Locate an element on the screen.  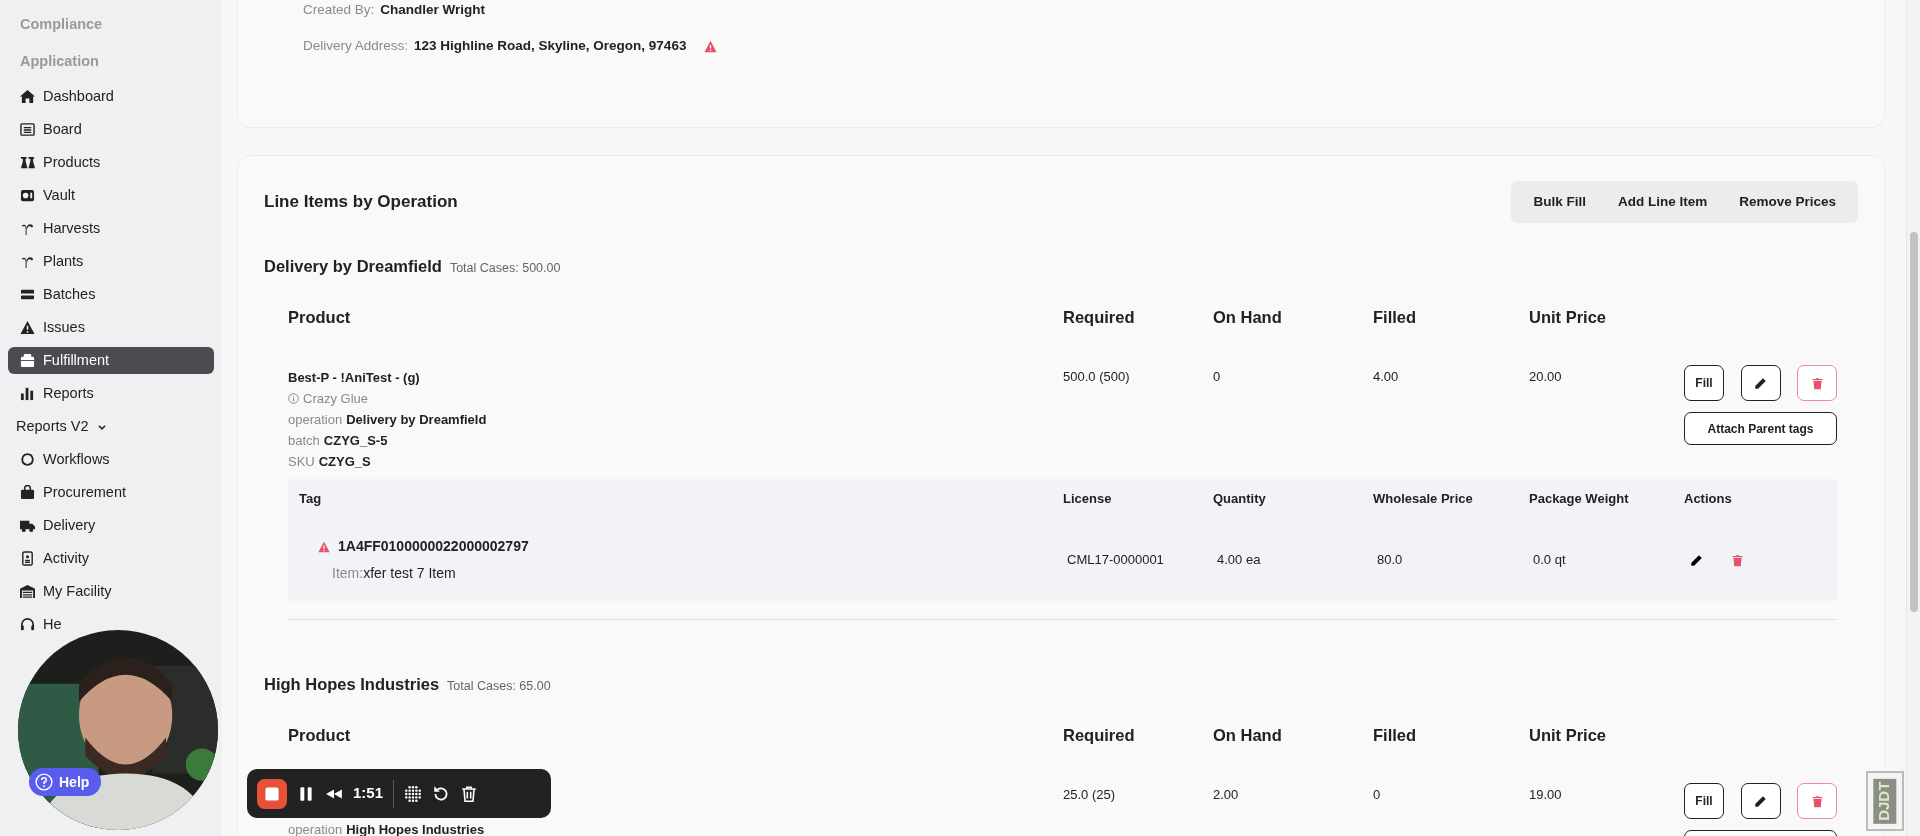
safe-icon is located at coordinates (27, 195).